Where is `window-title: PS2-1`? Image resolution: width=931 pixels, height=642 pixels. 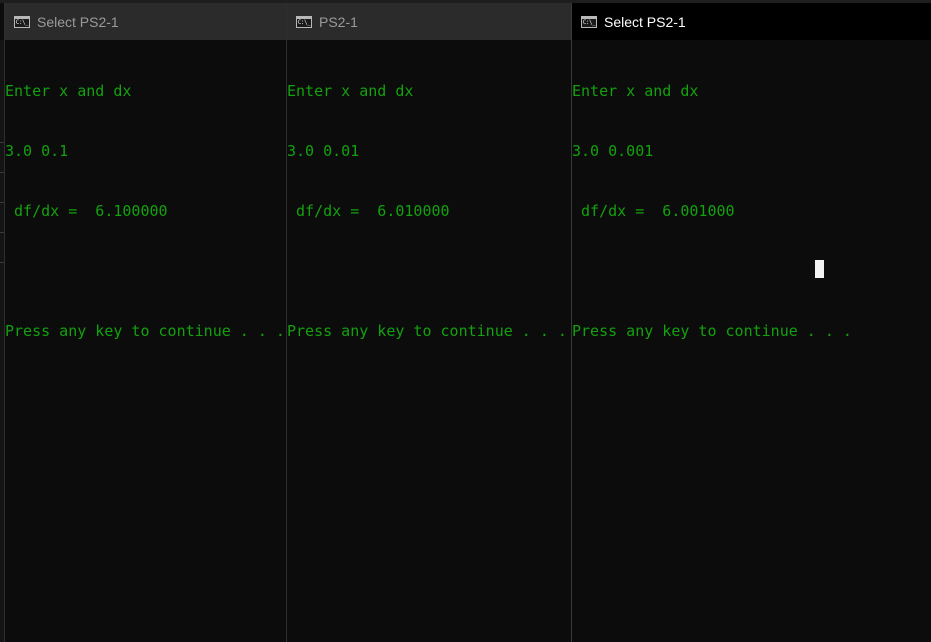 window-title: PS2-1 is located at coordinates (338, 21).